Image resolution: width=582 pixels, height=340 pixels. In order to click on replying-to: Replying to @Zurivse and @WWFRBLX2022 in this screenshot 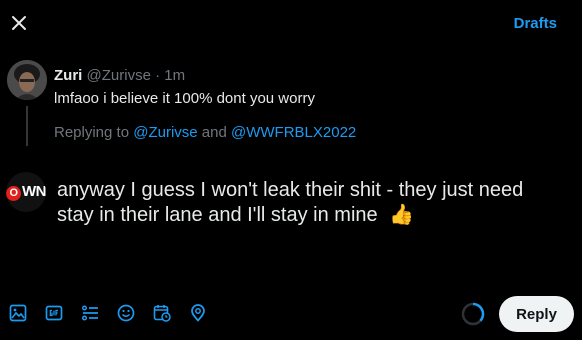, I will do `click(205, 132)`.